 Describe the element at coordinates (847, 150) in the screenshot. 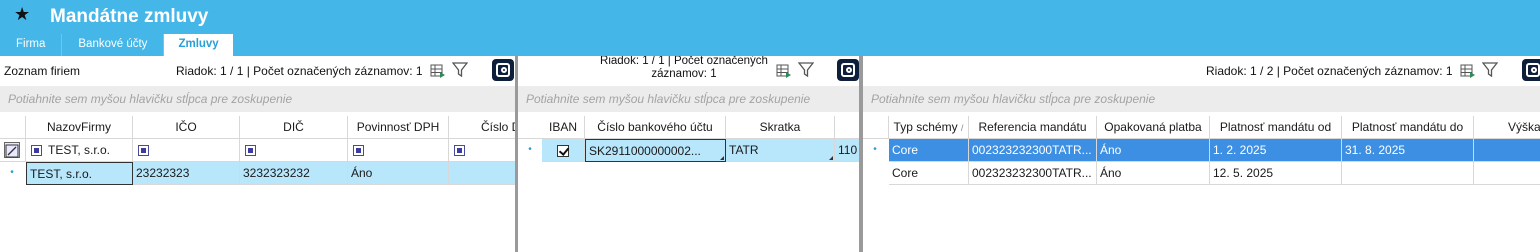

I see `cell-extra: 110` at that location.